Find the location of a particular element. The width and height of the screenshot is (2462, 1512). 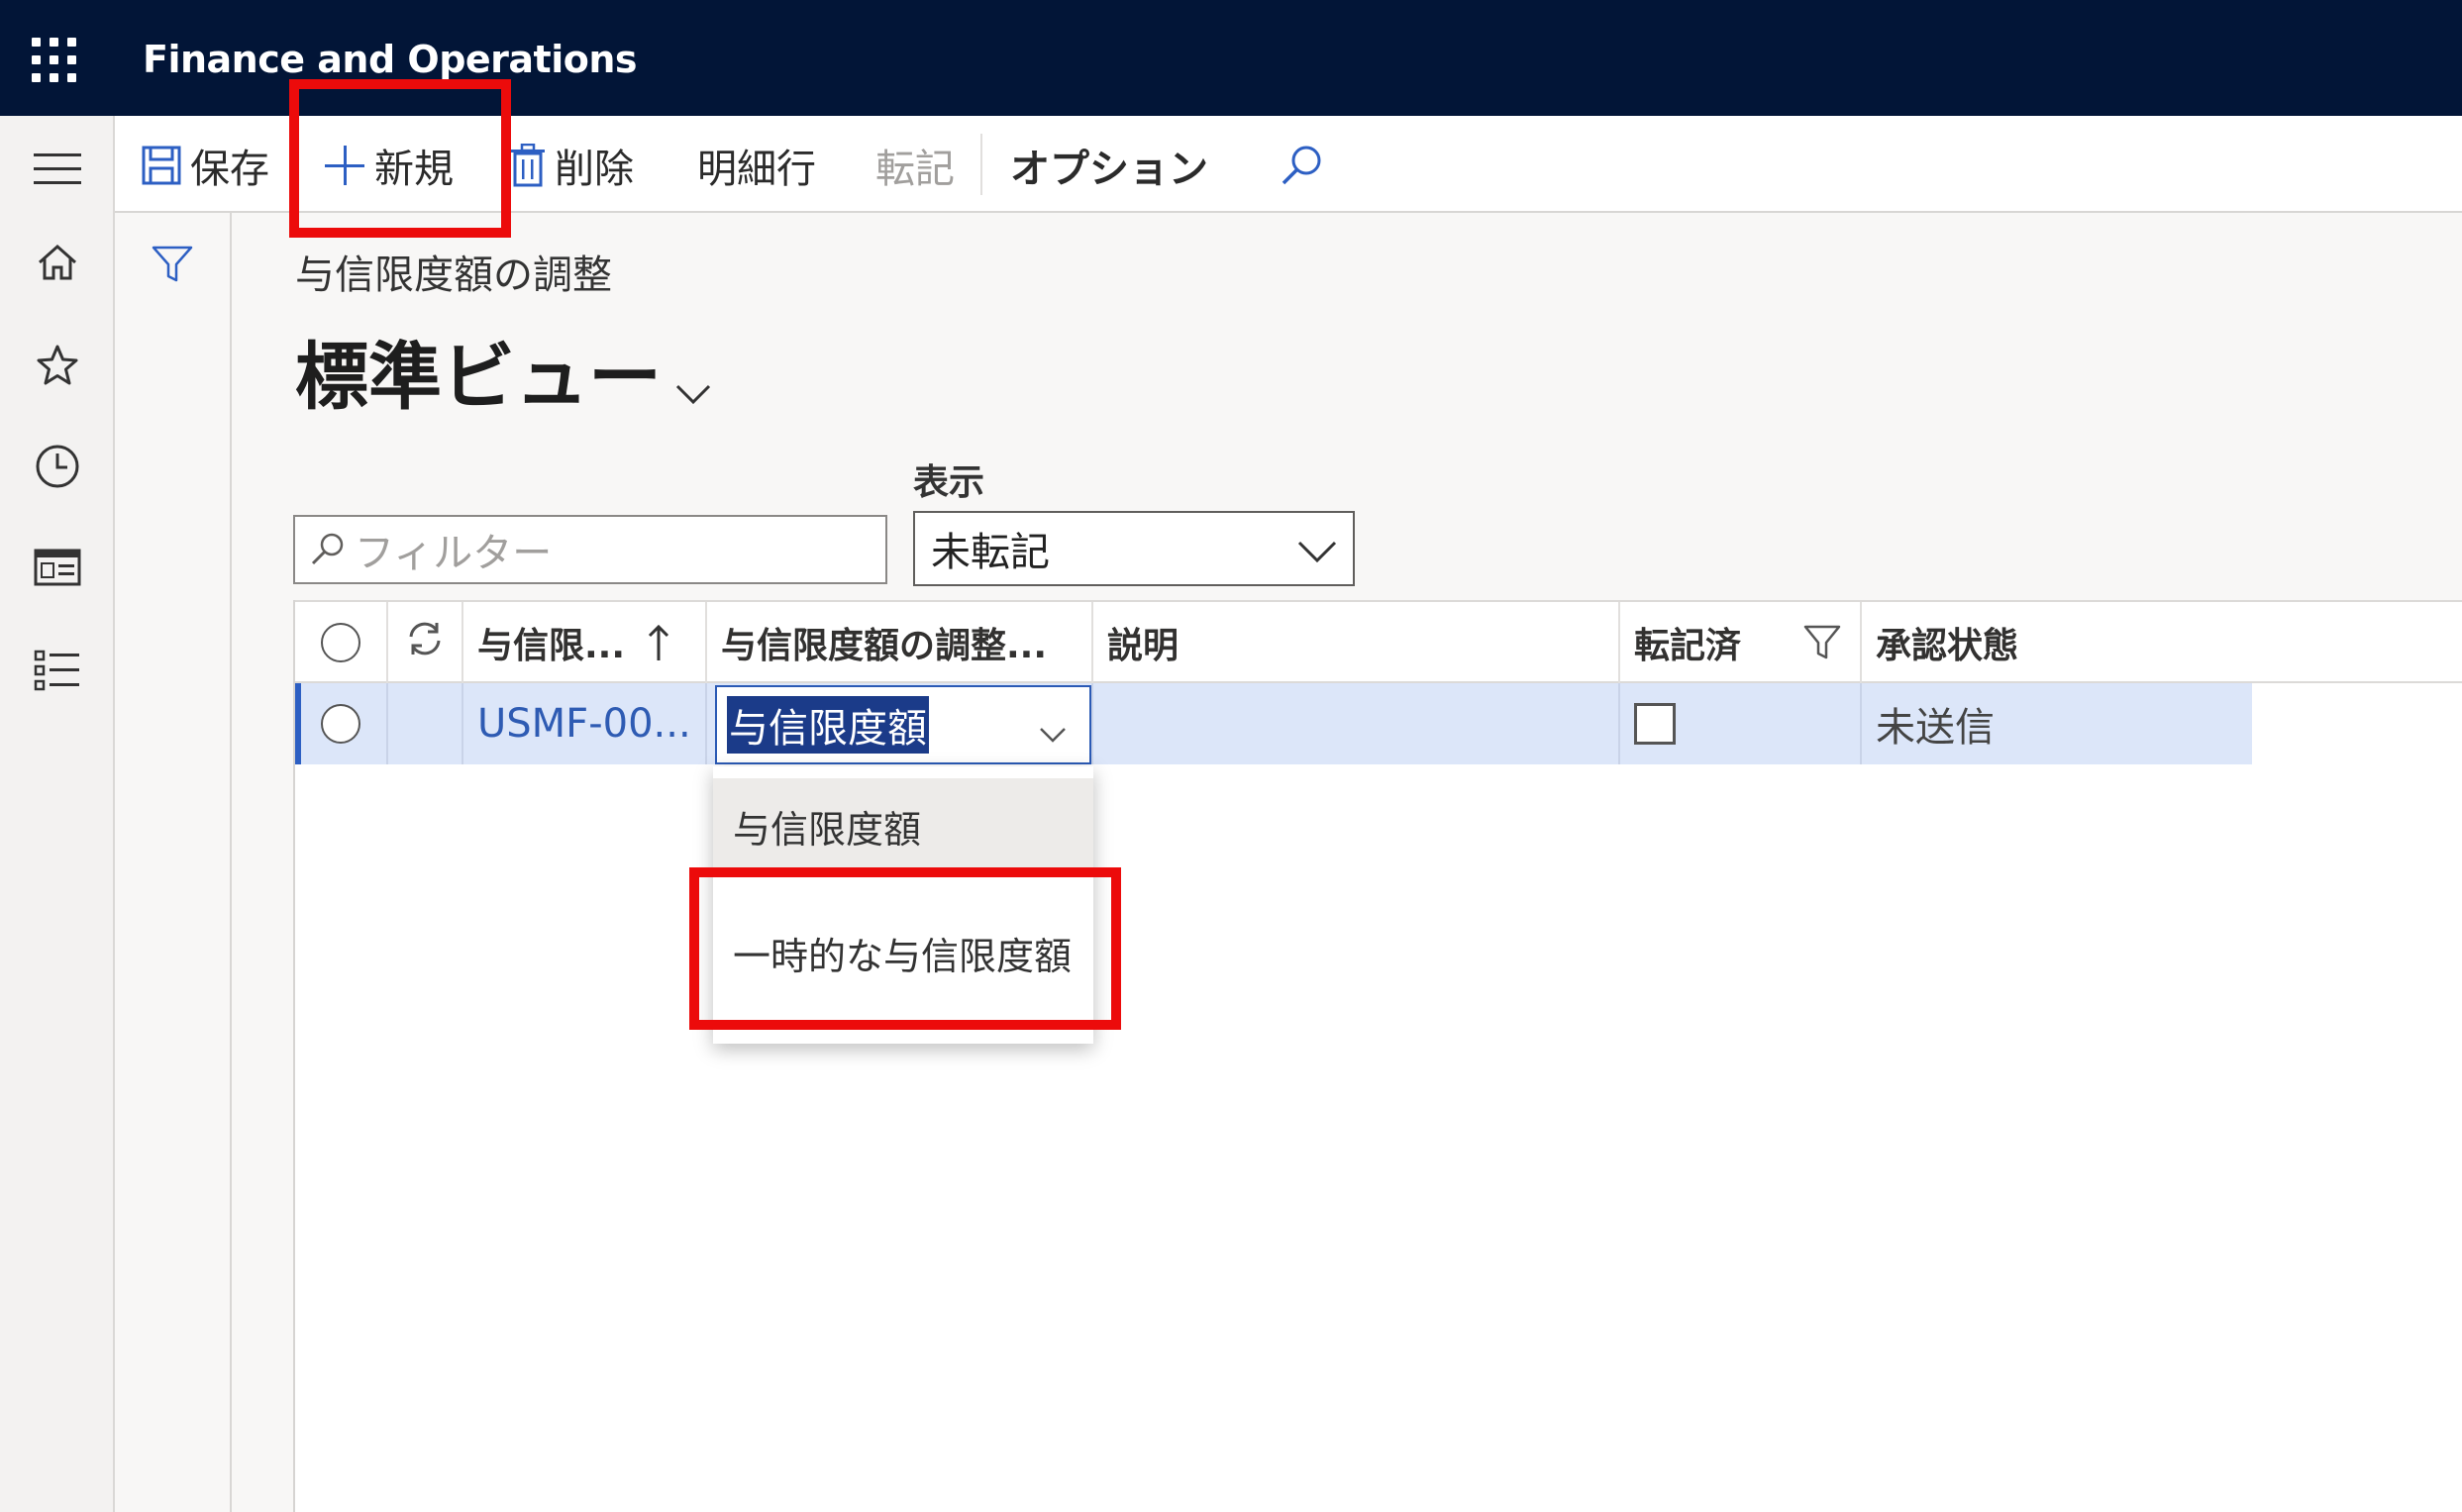

delete-button: 削除 is located at coordinates (571, 165).